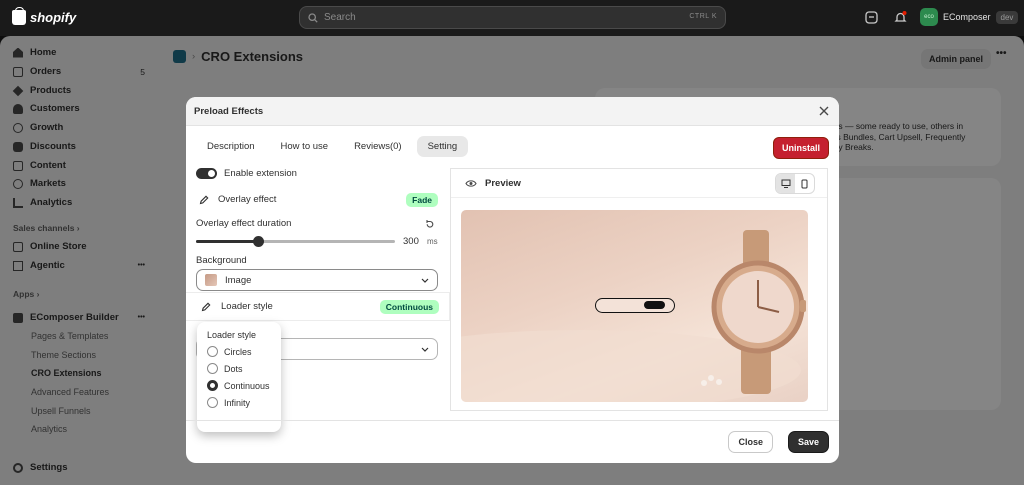  Describe the element at coordinates (503, 183) in the screenshot. I see `preview-label: Preview` at that location.